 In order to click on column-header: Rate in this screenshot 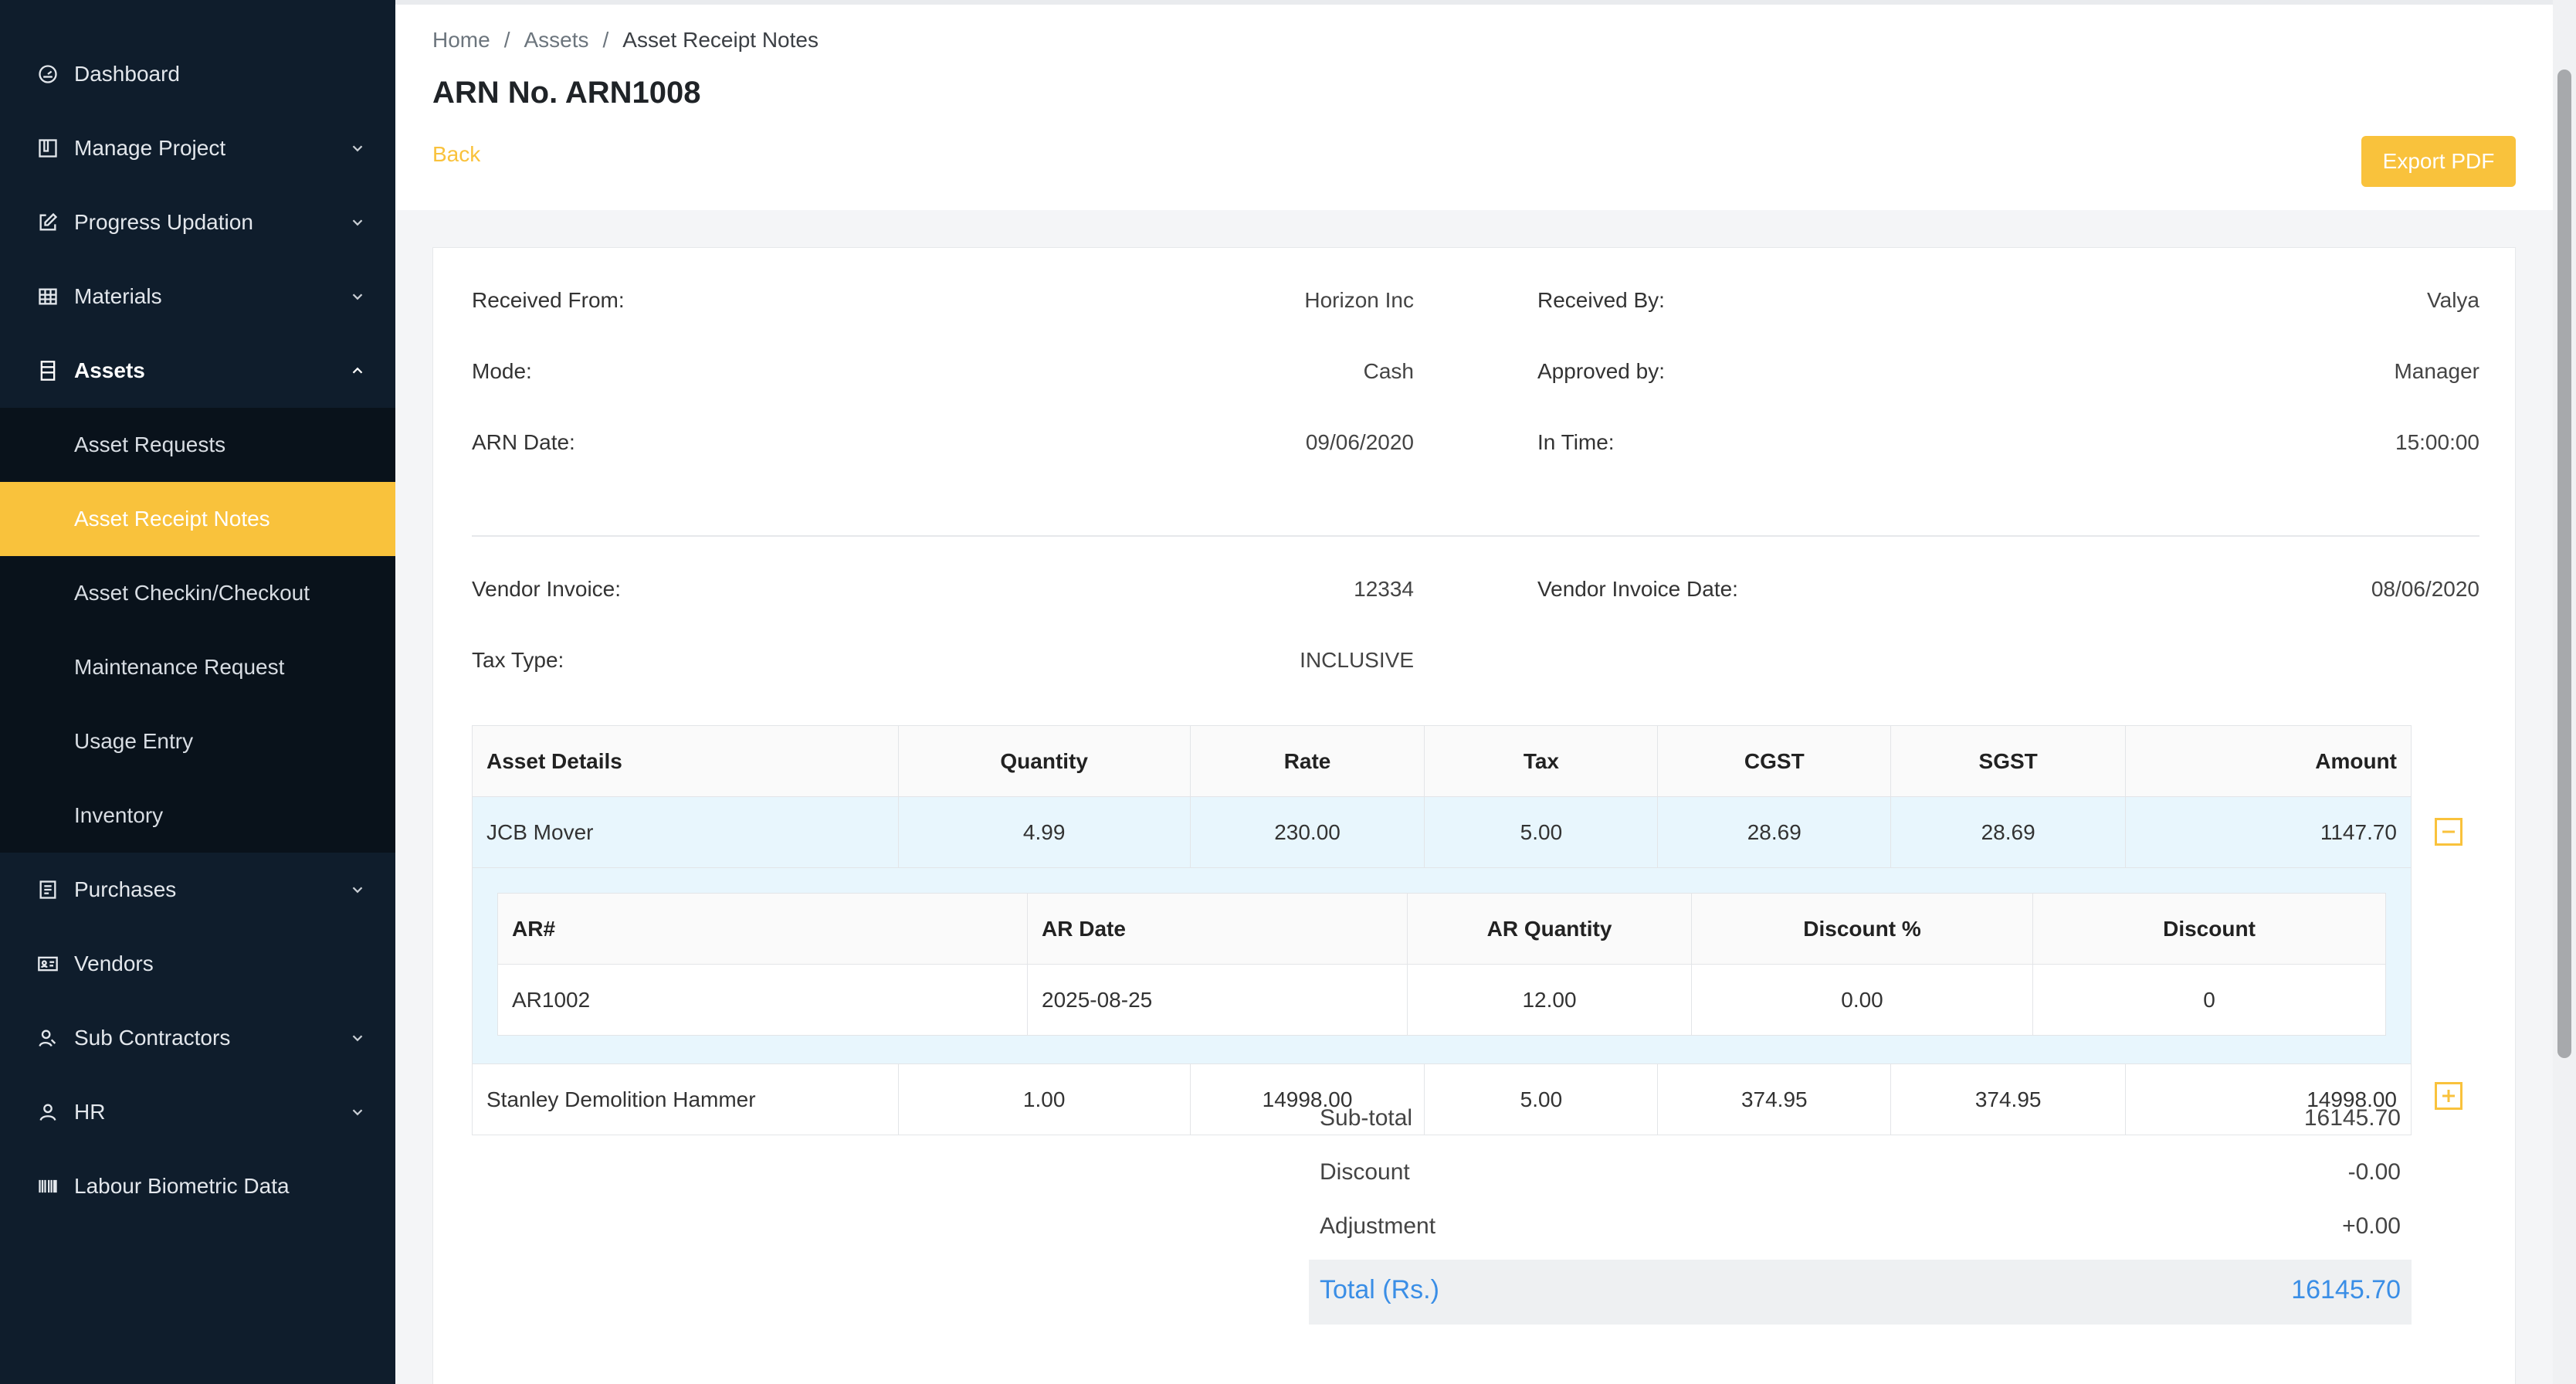, I will do `click(1307, 761)`.